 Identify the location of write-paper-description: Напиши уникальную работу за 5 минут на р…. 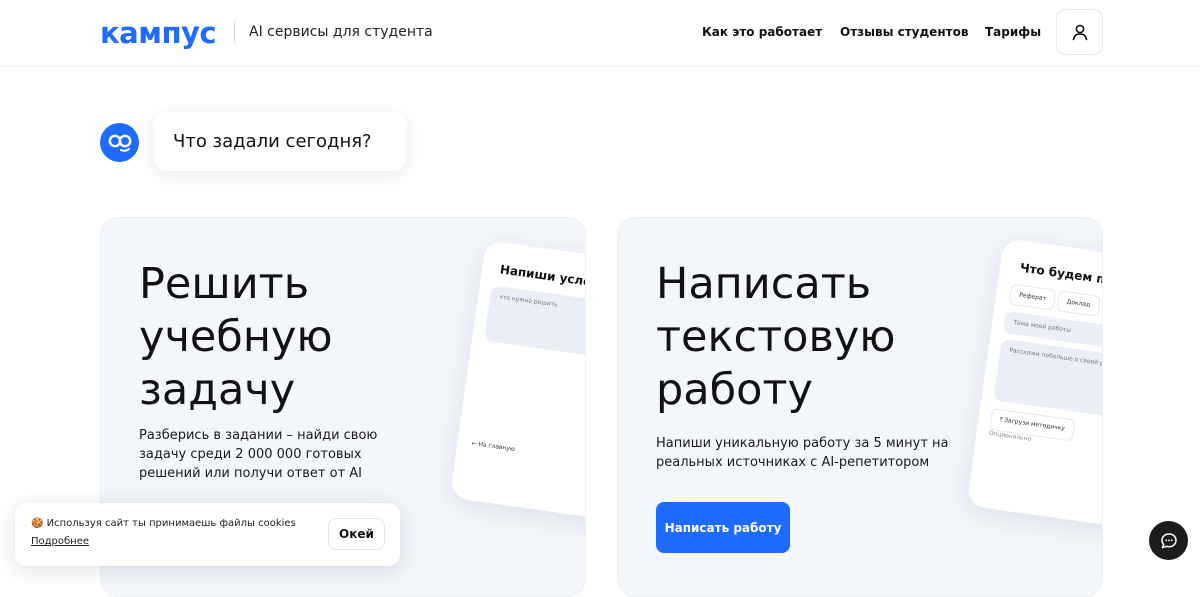
(802, 453).